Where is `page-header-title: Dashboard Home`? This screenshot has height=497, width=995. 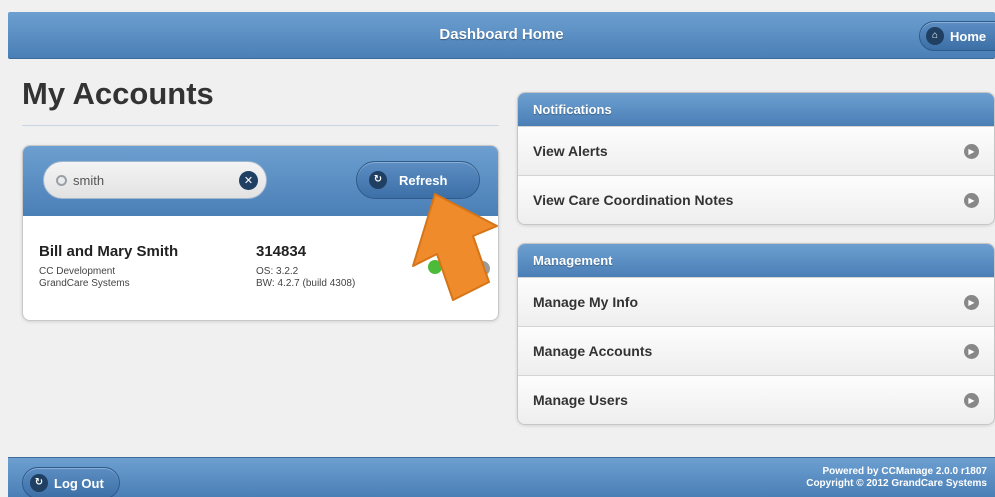 page-header-title: Dashboard Home is located at coordinates (501, 34).